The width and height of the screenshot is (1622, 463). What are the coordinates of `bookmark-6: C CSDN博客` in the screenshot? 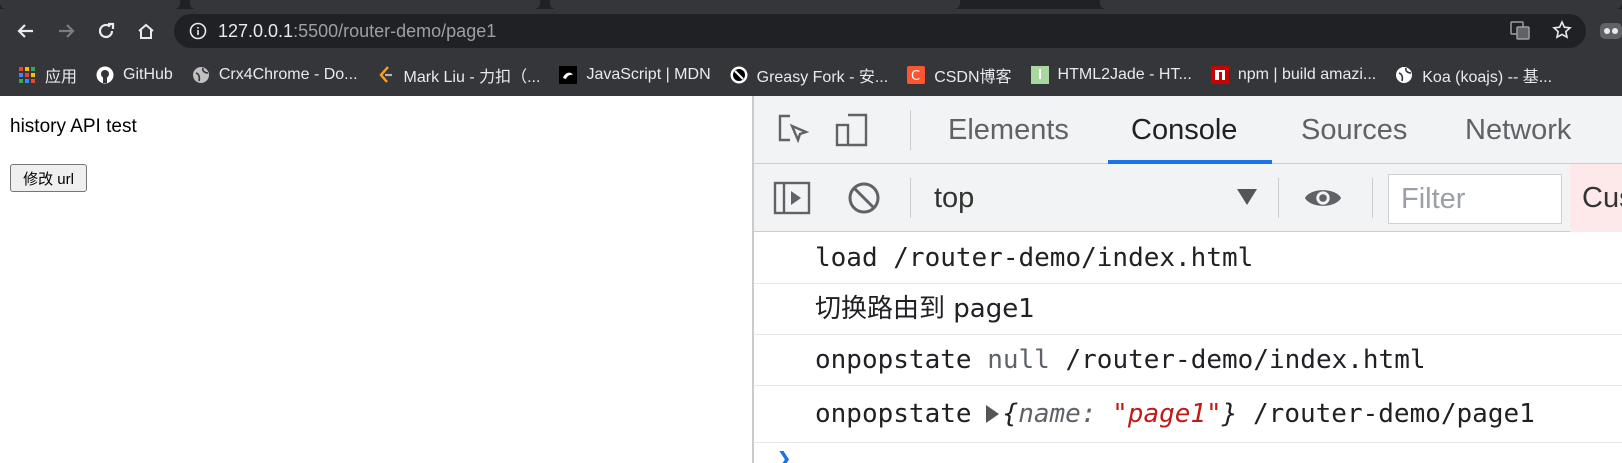 It's located at (959, 74).